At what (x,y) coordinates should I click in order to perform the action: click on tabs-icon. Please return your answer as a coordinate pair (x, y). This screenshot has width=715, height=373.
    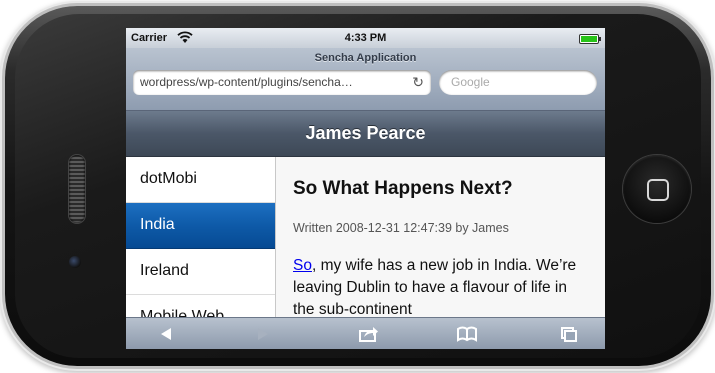
    Looking at the image, I should click on (569, 334).